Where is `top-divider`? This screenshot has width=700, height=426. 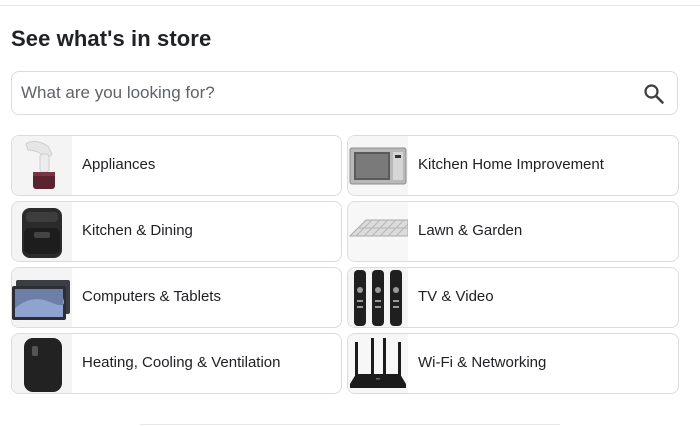 top-divider is located at coordinates (350, 5).